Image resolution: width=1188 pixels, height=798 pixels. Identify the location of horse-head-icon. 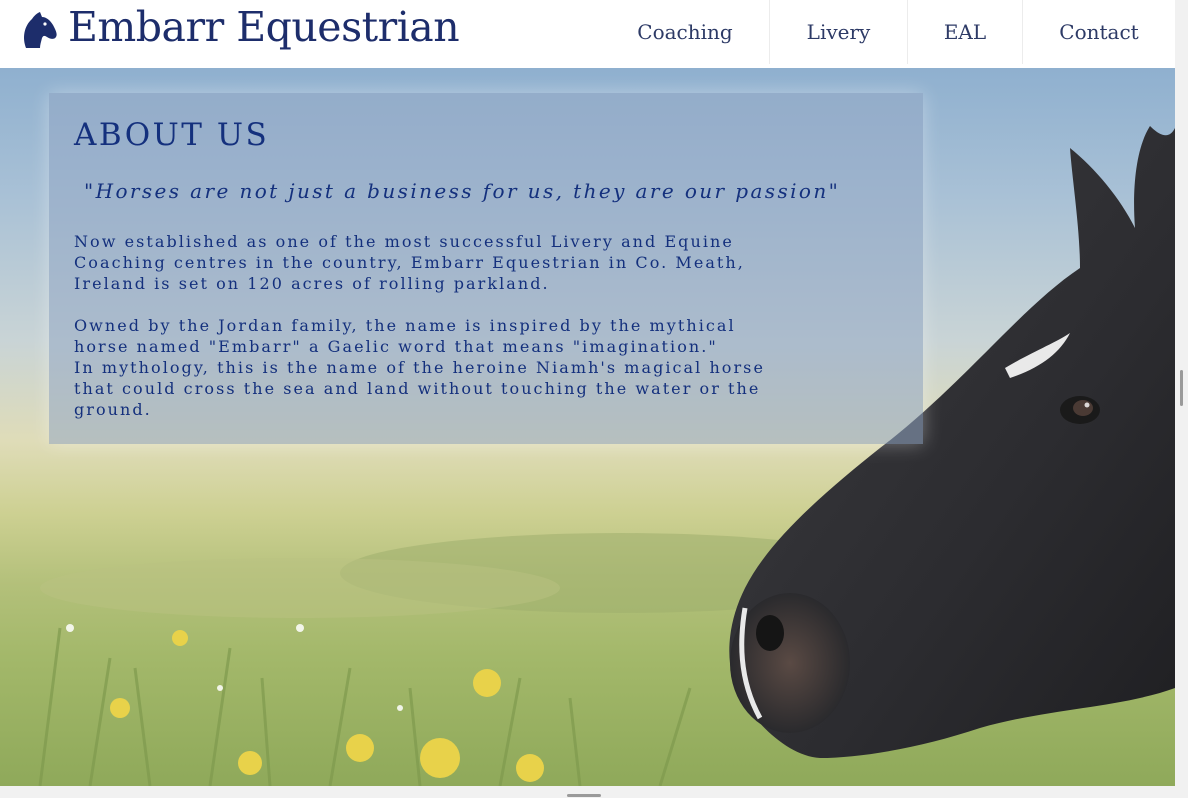
(38, 30).